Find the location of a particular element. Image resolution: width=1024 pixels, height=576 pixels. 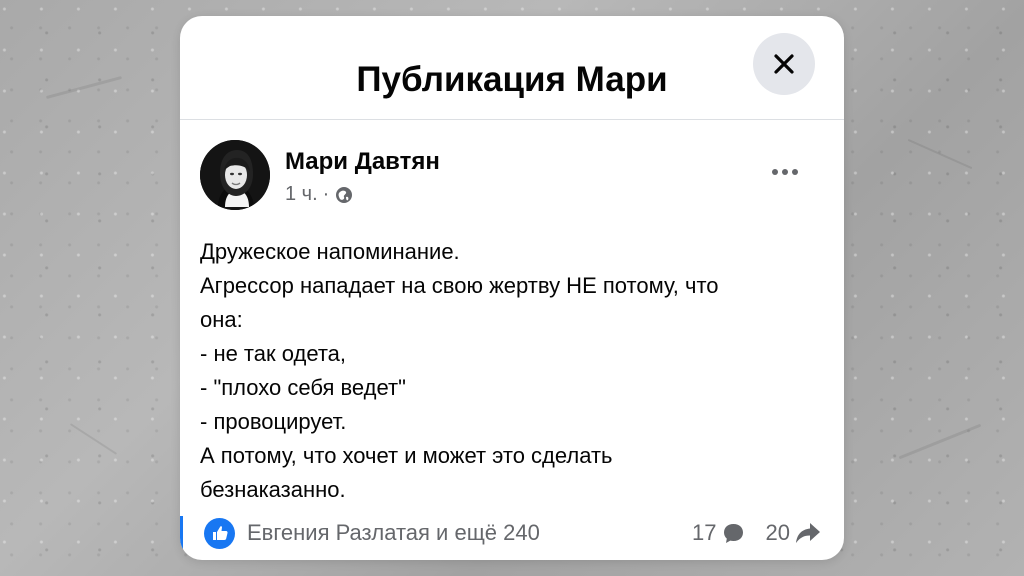

close-button is located at coordinates (784, 64).